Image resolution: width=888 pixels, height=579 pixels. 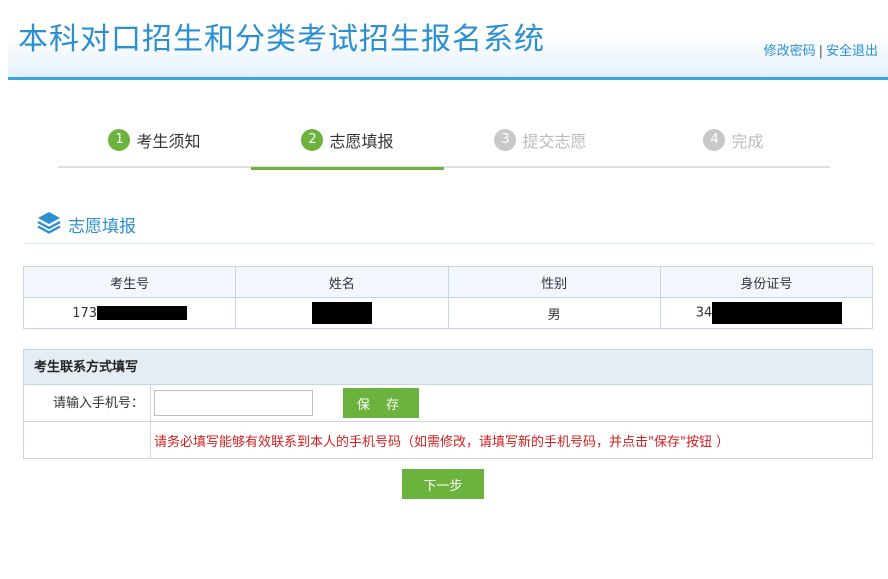 I want to click on section-title: 志愿填报, so click(x=102, y=227).